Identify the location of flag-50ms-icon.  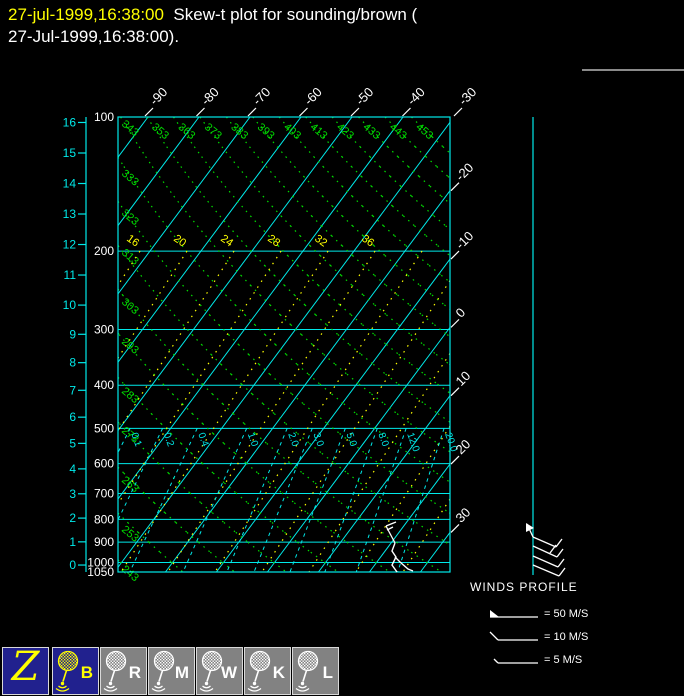
(514, 613).